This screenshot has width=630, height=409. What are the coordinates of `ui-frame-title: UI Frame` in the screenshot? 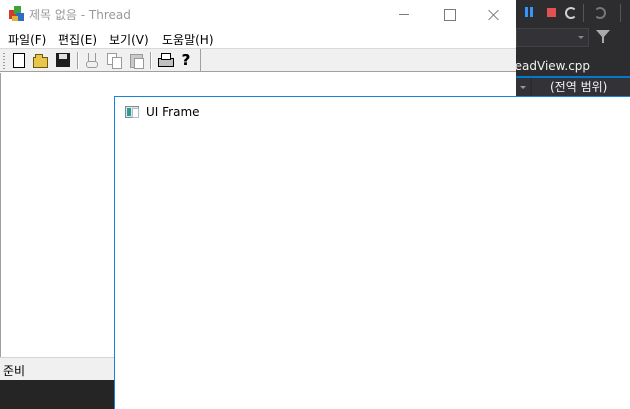 It's located at (173, 112).